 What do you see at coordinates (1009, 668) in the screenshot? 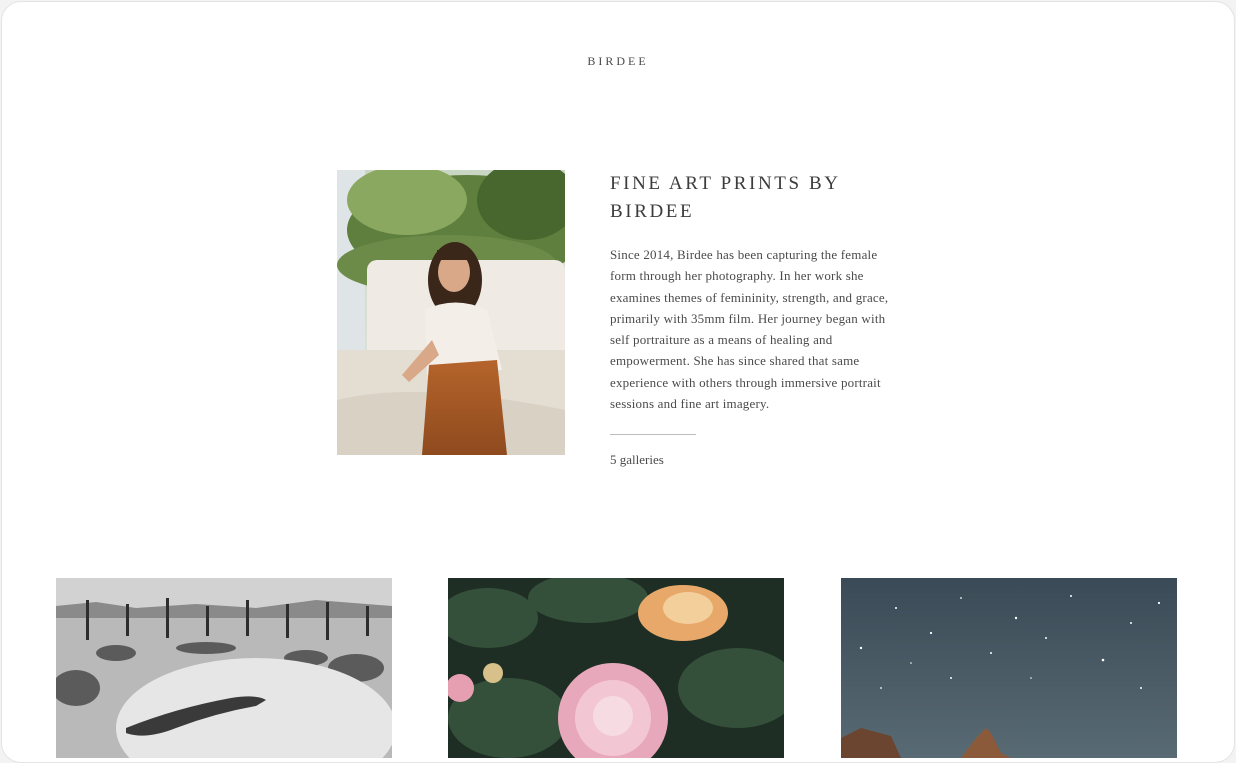
I see `gallery-card-night-sky` at bounding box center [1009, 668].